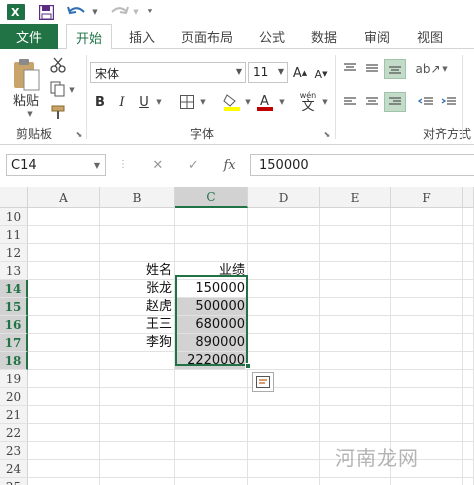 This screenshot has height=485, width=474. What do you see at coordinates (58, 65) in the screenshot?
I see `cut-icon` at bounding box center [58, 65].